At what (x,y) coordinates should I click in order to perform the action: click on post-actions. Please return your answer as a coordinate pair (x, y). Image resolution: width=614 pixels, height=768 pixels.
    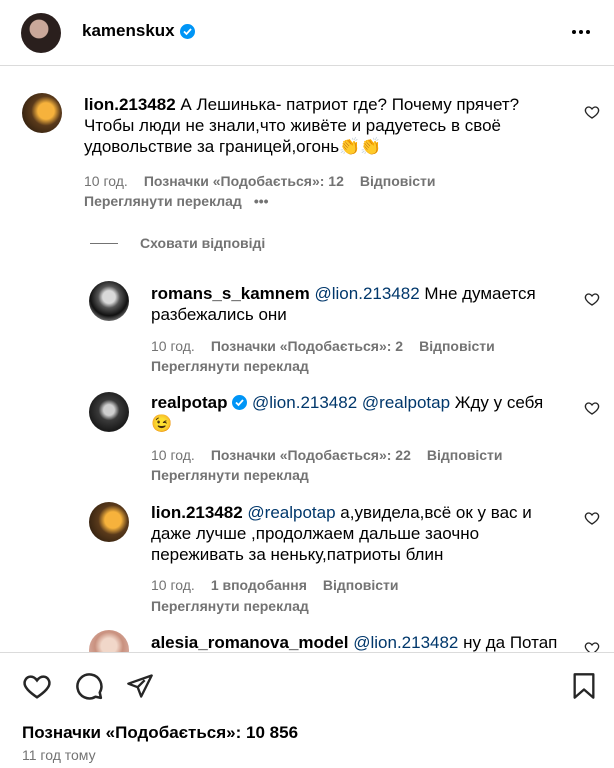
    Looking at the image, I should click on (88, 686).